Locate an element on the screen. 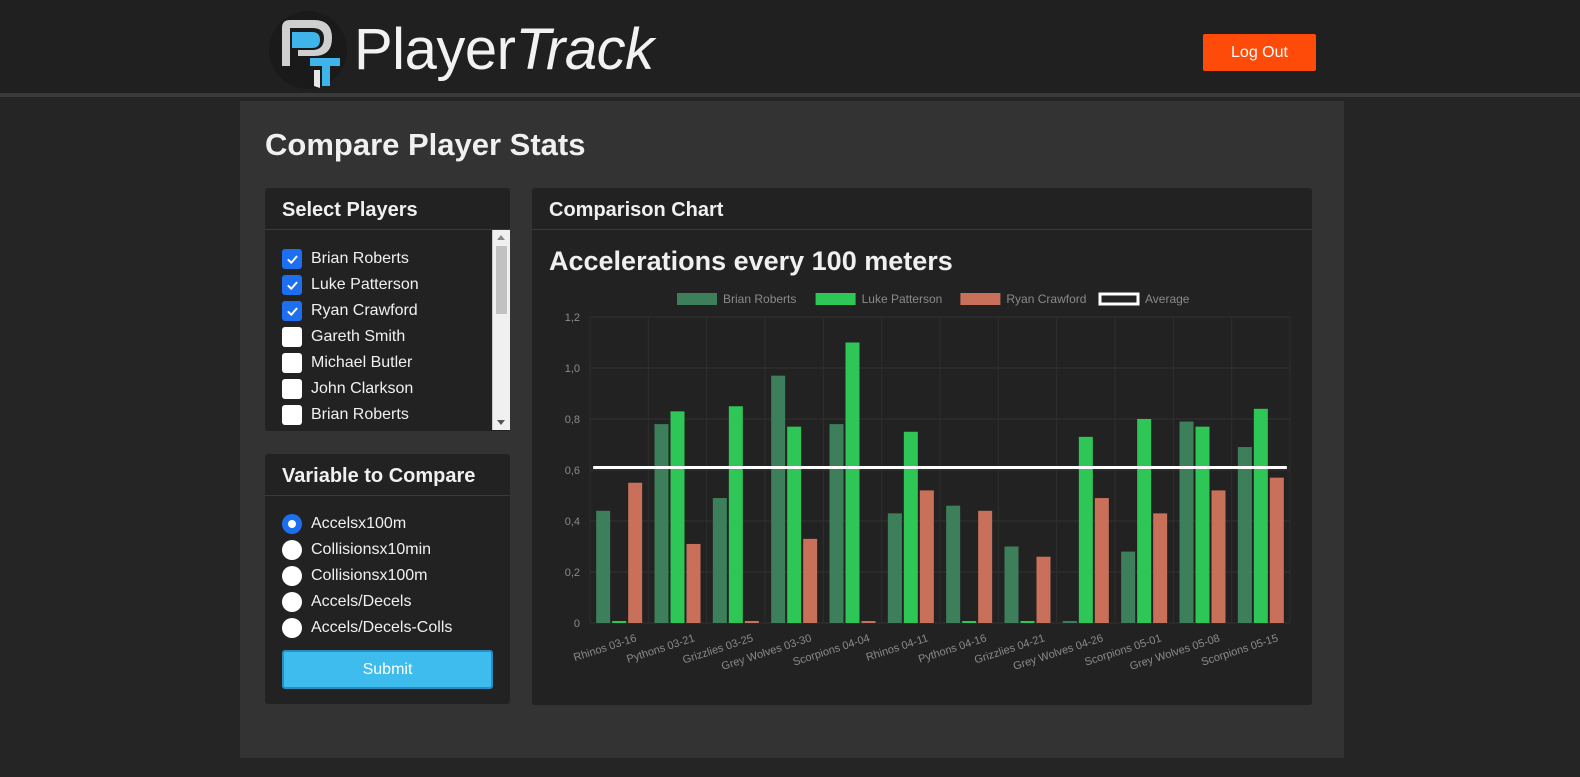  variable-label: Accels/Decels-Colls is located at coordinates (382, 627).